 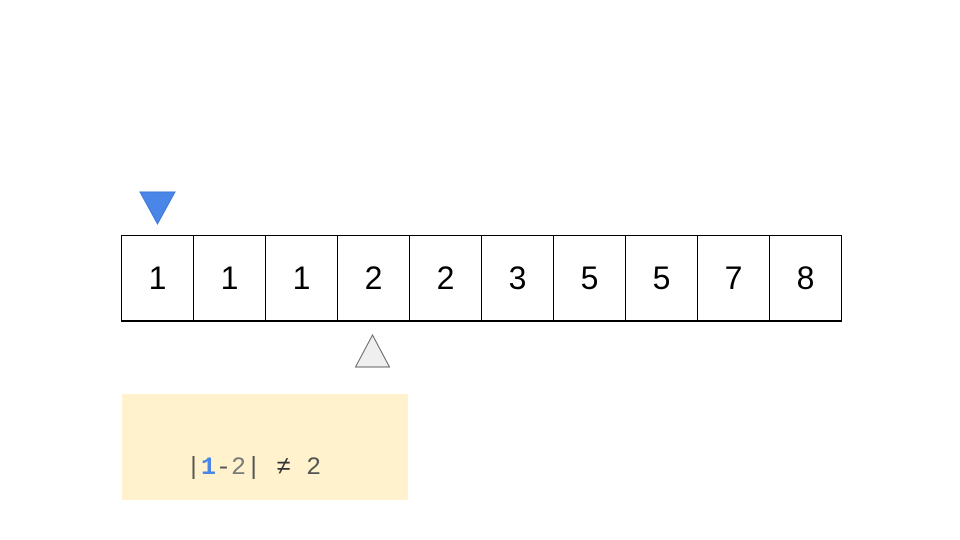 I want to click on right-pointer-up-triangle-icon, so click(x=372, y=351).